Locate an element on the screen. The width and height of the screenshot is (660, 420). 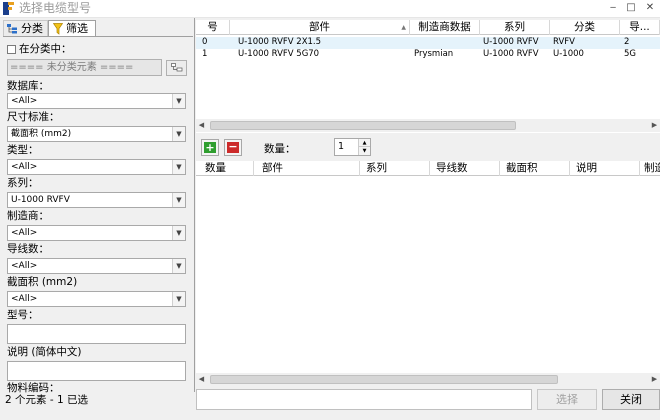
manufacturer-select: <All> ▼ is located at coordinates (96, 233).